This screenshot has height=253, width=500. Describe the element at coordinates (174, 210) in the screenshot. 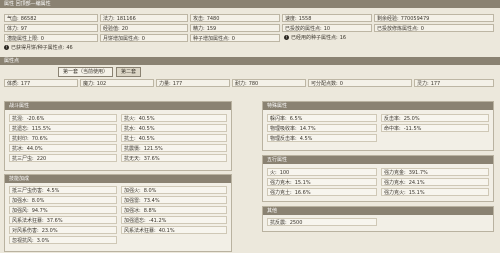

I see `skill-stat: 加强冰: 8.8%` at that location.